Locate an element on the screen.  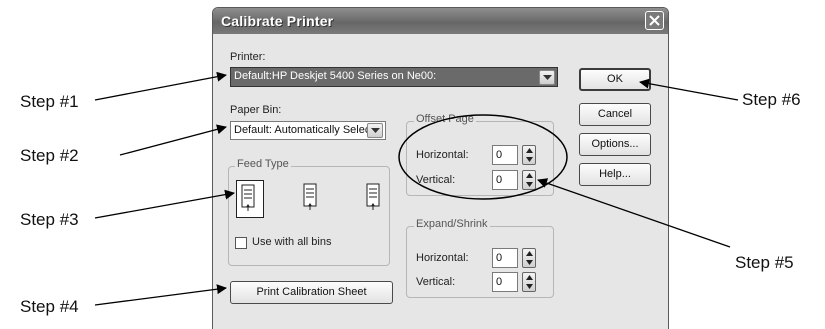
offset-highlight-circle is located at coordinates (483, 157).